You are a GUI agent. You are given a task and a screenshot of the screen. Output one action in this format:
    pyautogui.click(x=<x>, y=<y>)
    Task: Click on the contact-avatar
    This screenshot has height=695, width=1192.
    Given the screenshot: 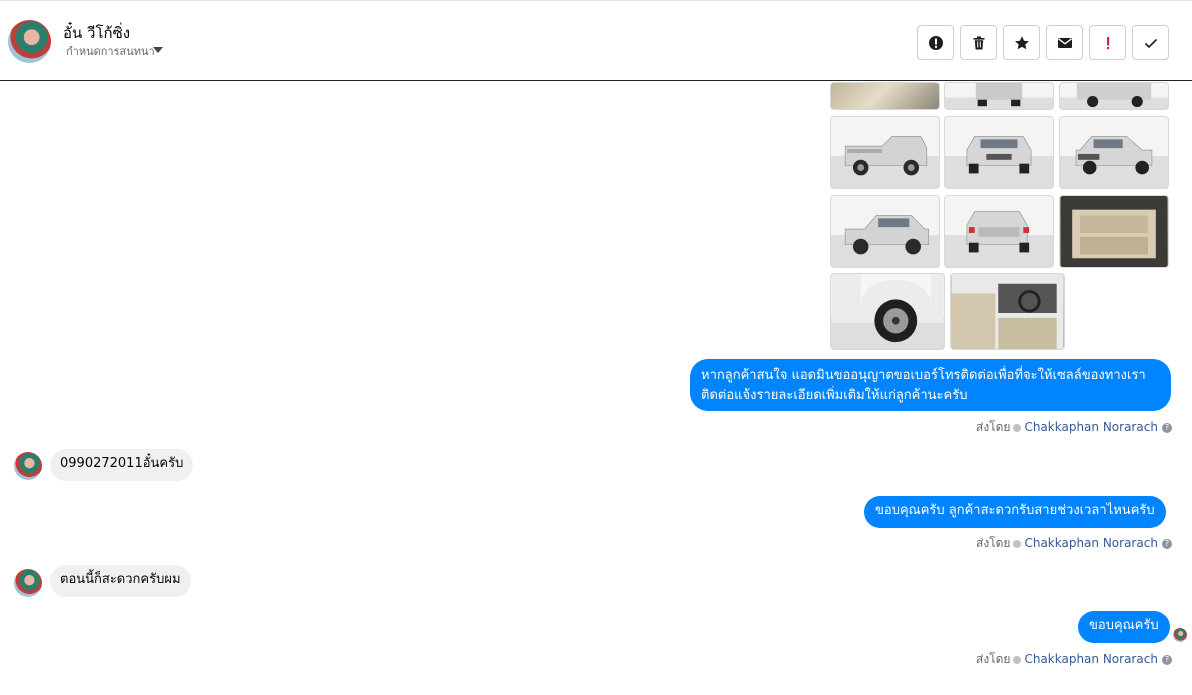 What is the action you would take?
    pyautogui.click(x=29, y=41)
    